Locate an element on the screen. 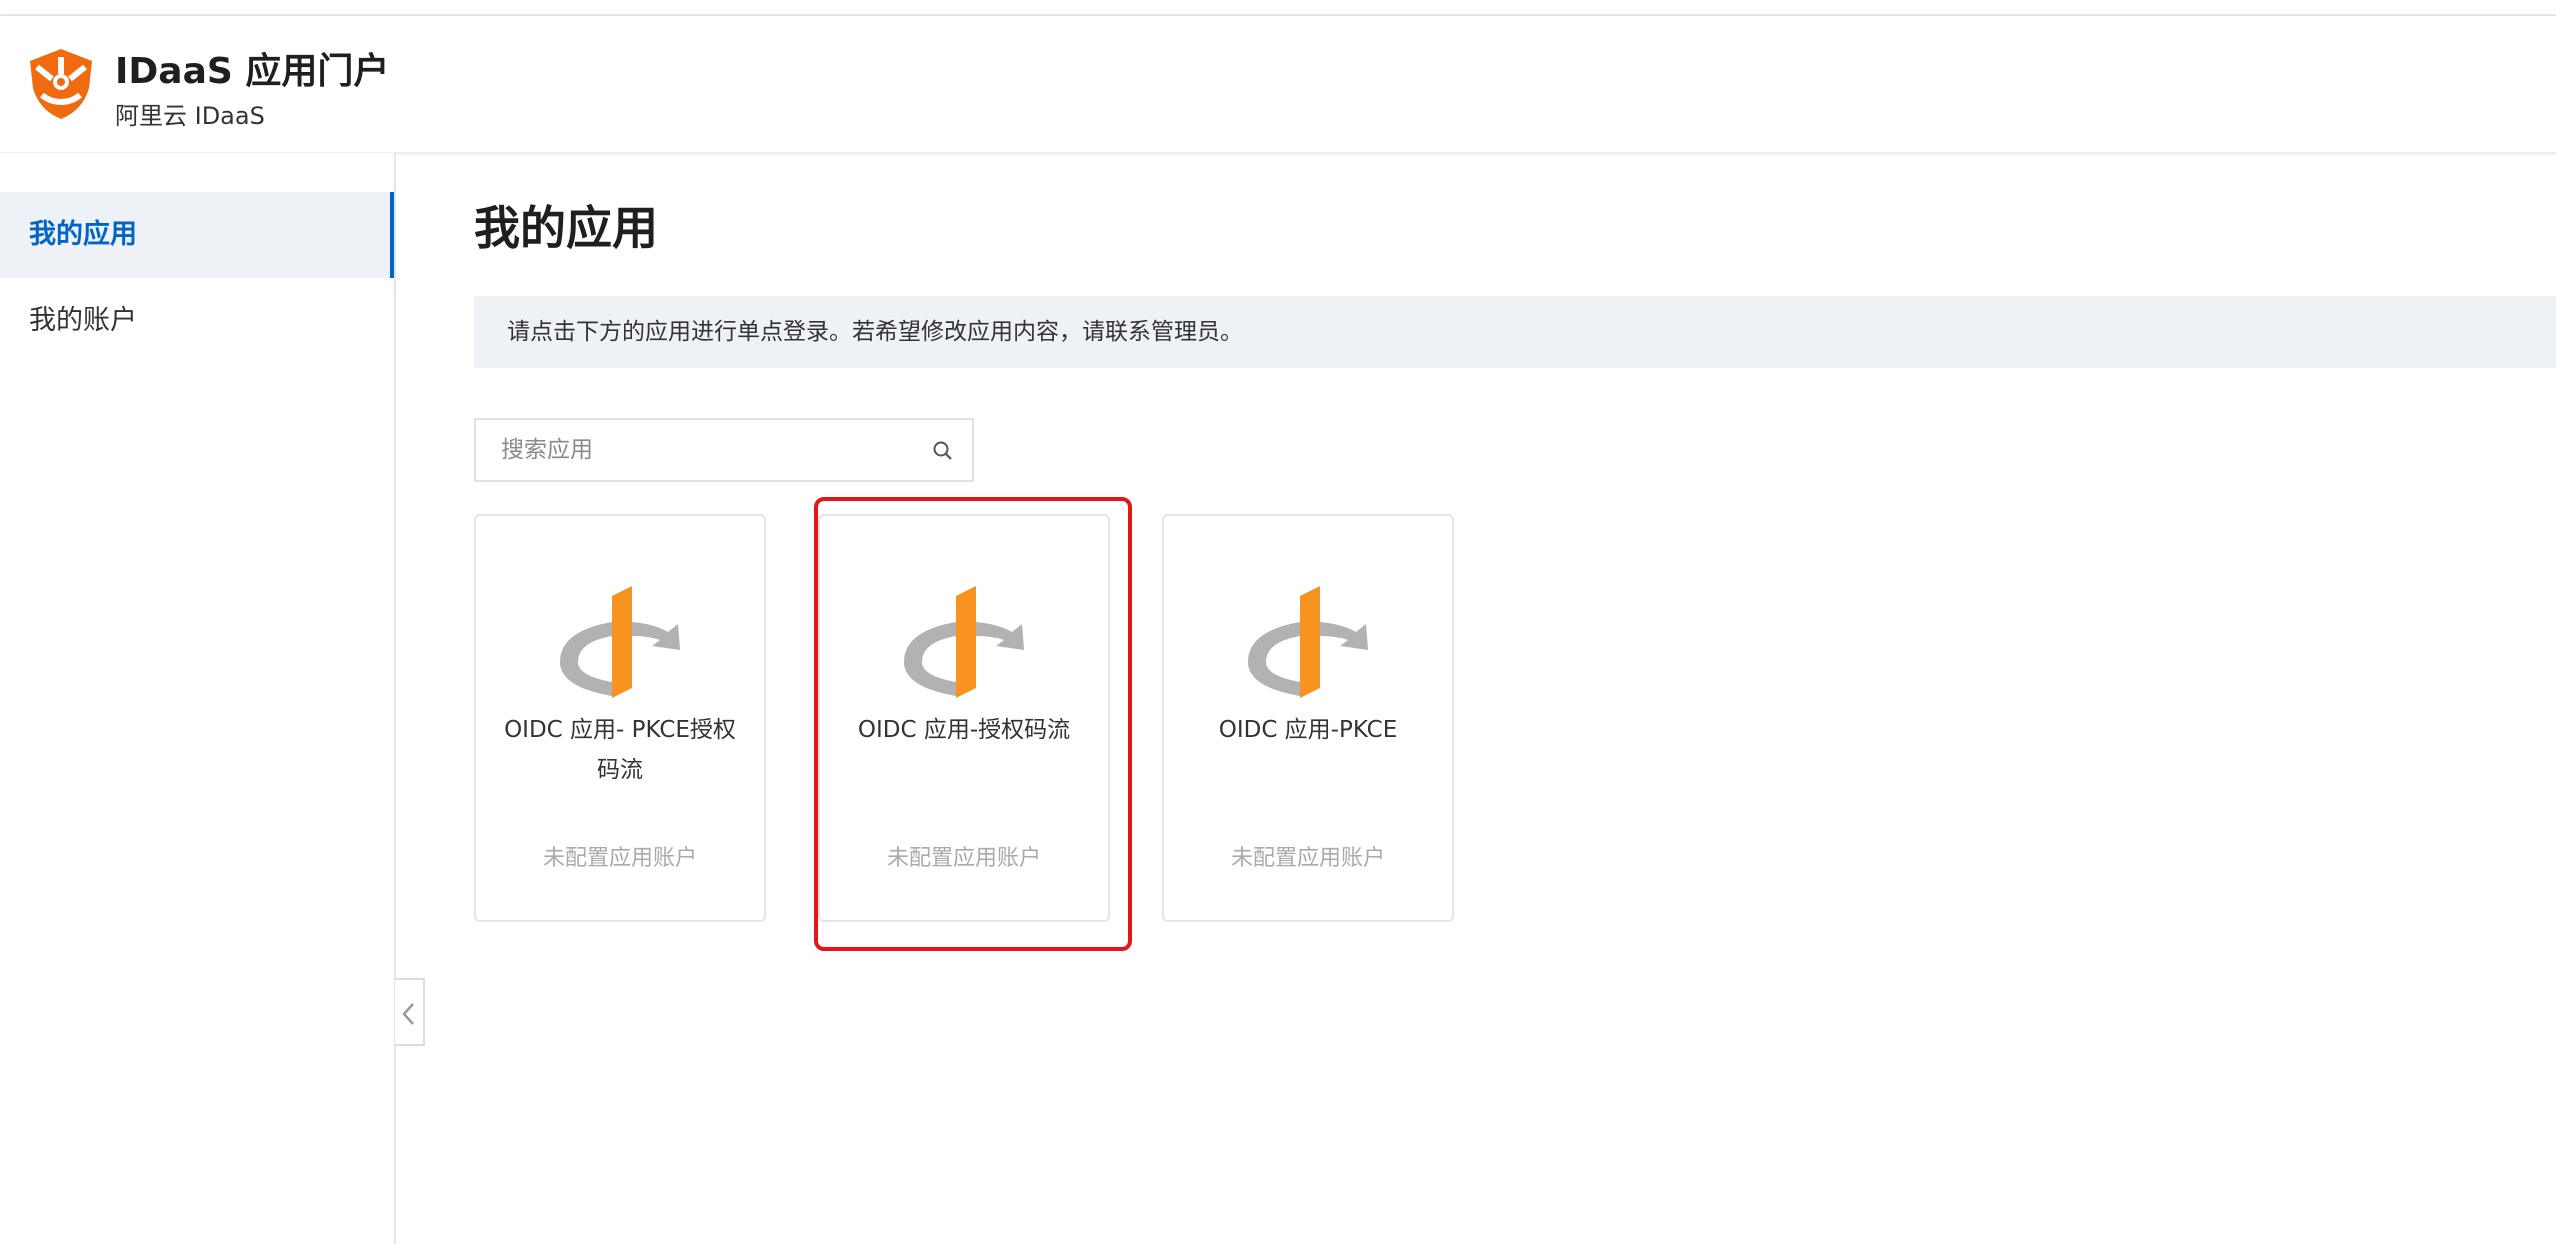 The image size is (2556, 1244). window-top-bar is located at coordinates (1278, 8).